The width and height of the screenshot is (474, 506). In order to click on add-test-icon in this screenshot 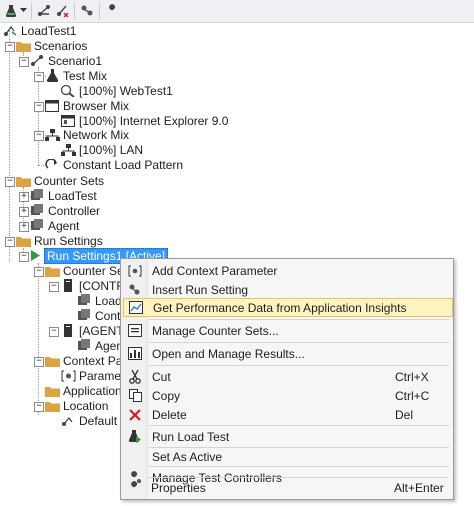, I will do `click(11, 10)`.